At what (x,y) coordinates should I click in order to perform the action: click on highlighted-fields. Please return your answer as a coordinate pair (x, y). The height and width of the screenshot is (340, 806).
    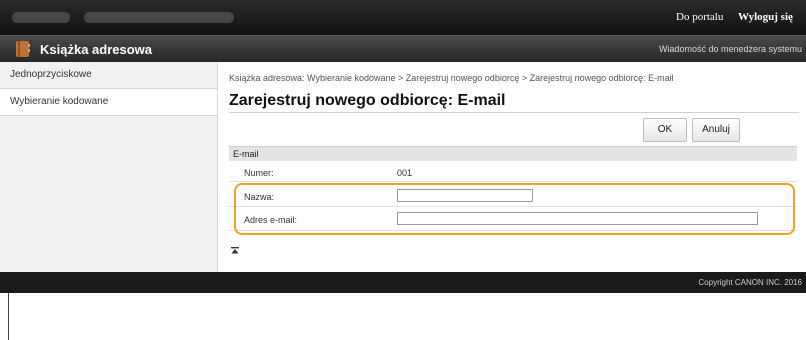
    Looking at the image, I should click on (514, 209).